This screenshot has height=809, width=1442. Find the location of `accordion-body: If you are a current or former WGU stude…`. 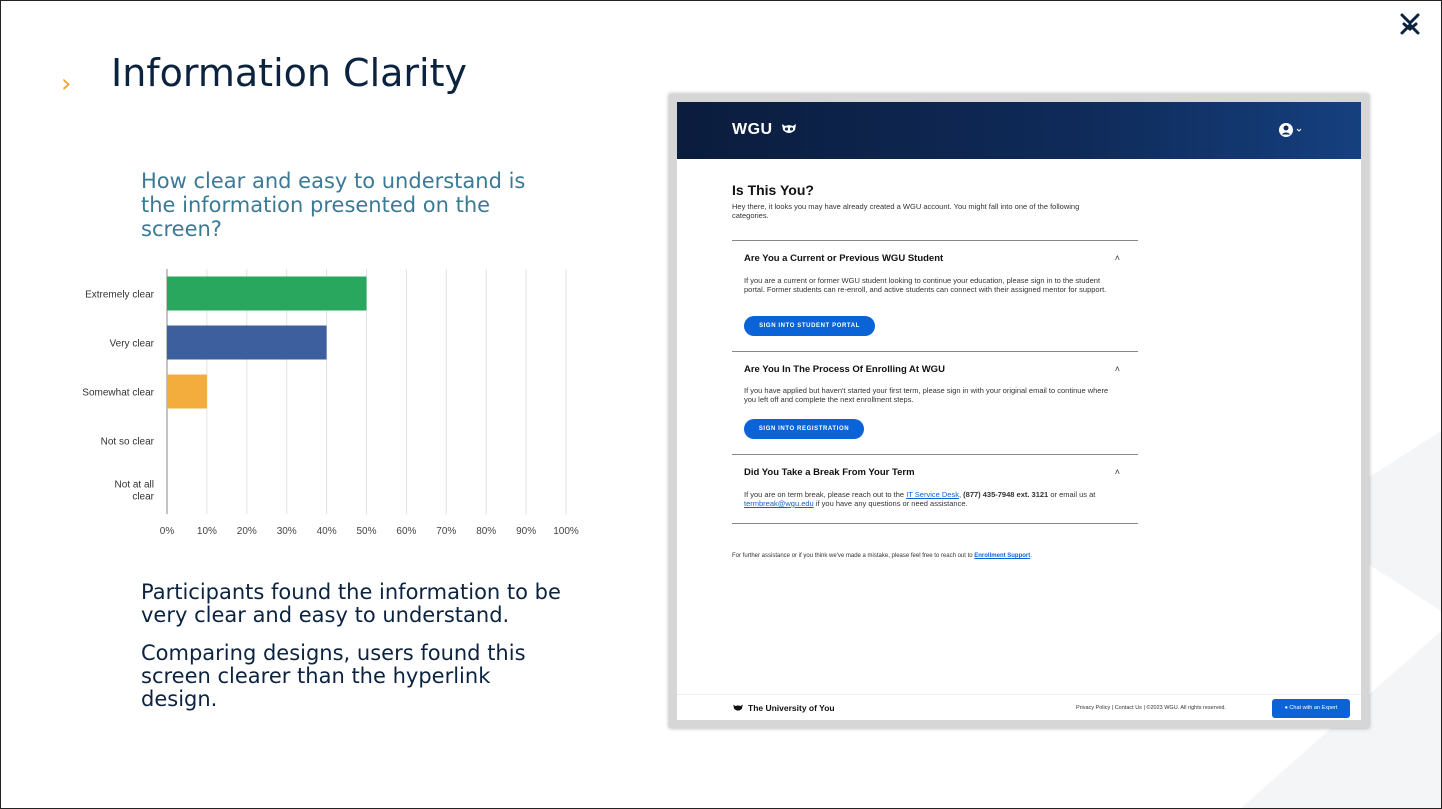

accordion-body: If you are a current or former WGU stude… is located at coordinates (925, 285).